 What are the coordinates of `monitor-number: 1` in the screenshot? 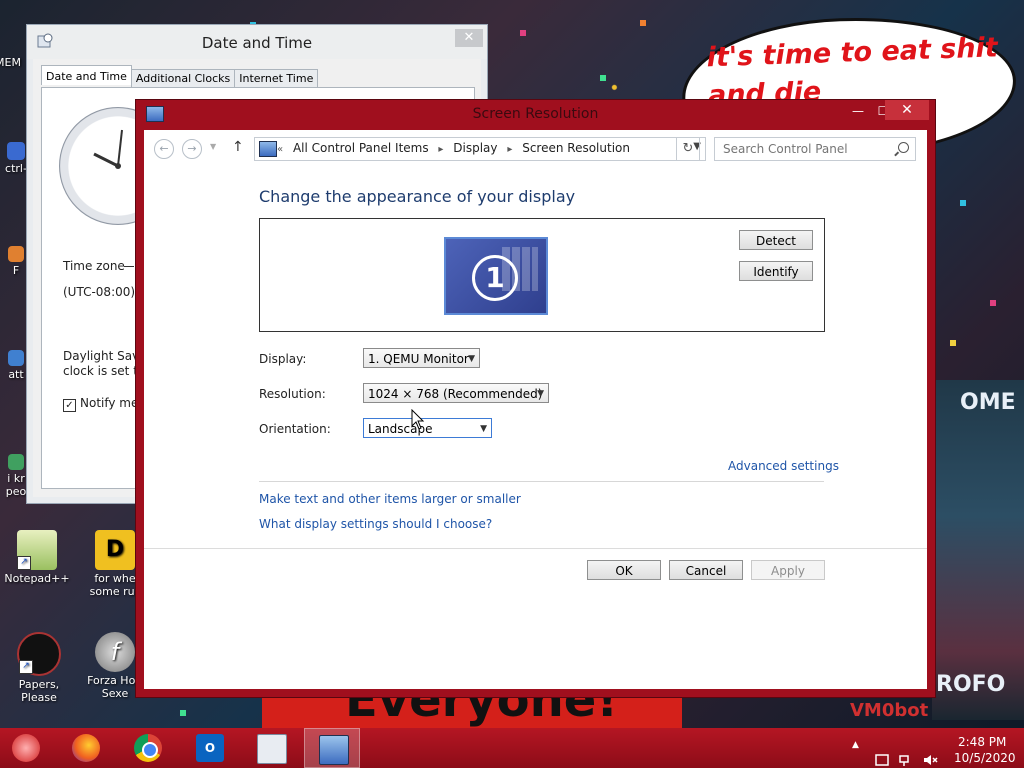 It's located at (495, 278).